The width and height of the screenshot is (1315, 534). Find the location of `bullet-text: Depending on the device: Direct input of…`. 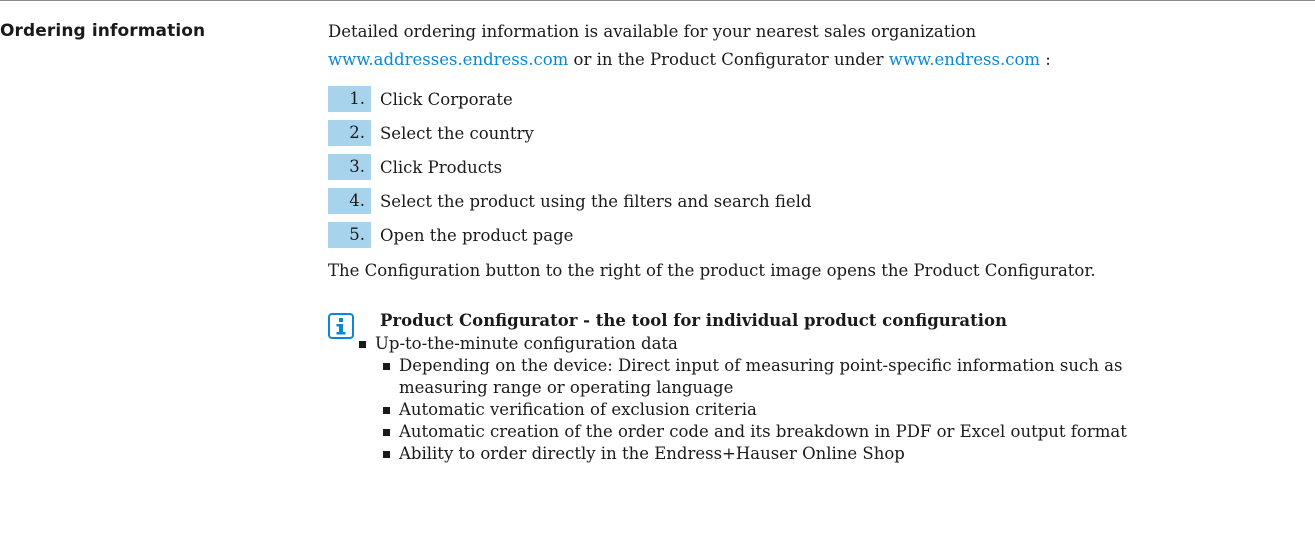

bullet-text: Depending on the device: Direct input of… is located at coordinates (761, 365).